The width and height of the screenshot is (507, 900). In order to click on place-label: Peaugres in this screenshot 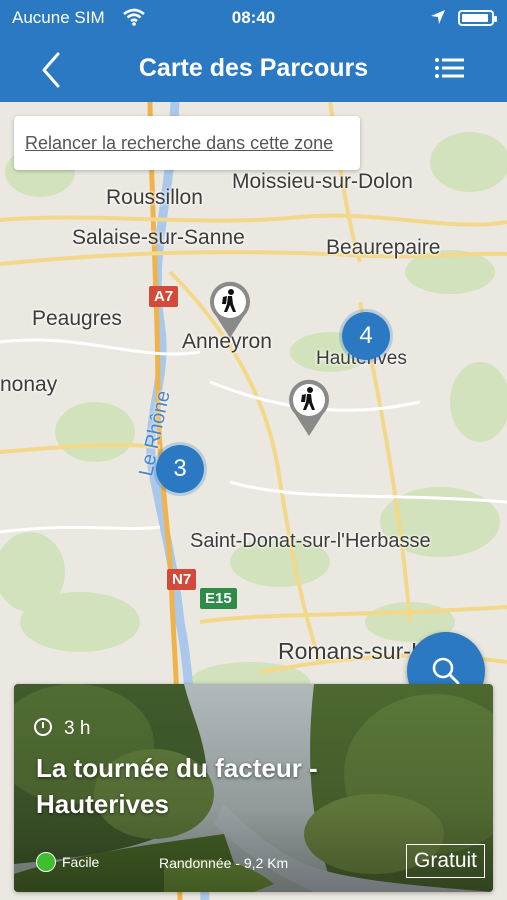, I will do `click(77, 318)`.